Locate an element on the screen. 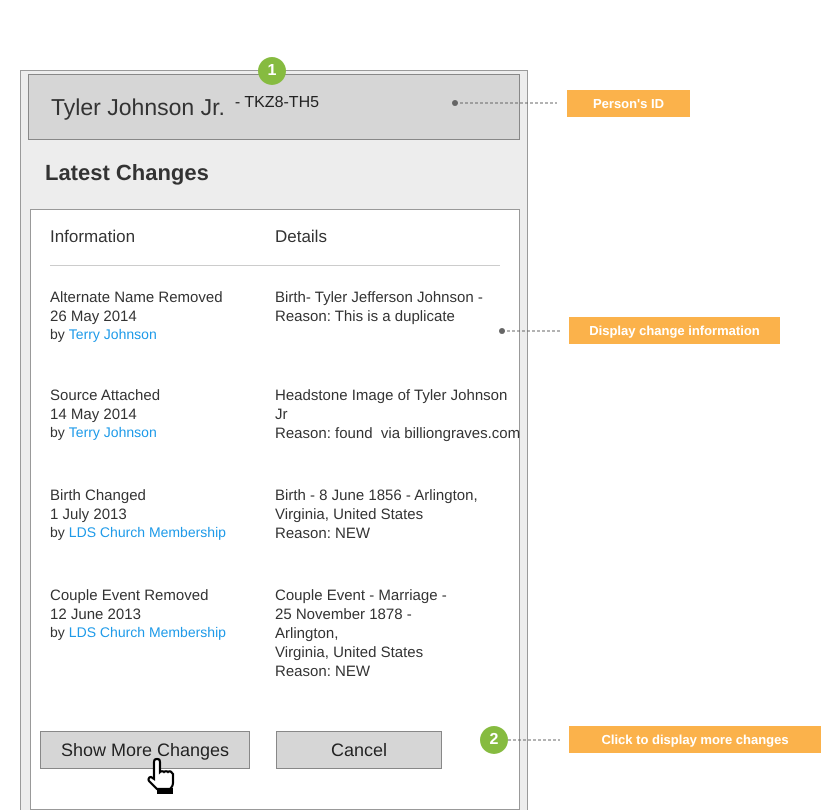 The height and width of the screenshot is (810, 821). annotation-note: Click to display more changes is located at coordinates (695, 739).